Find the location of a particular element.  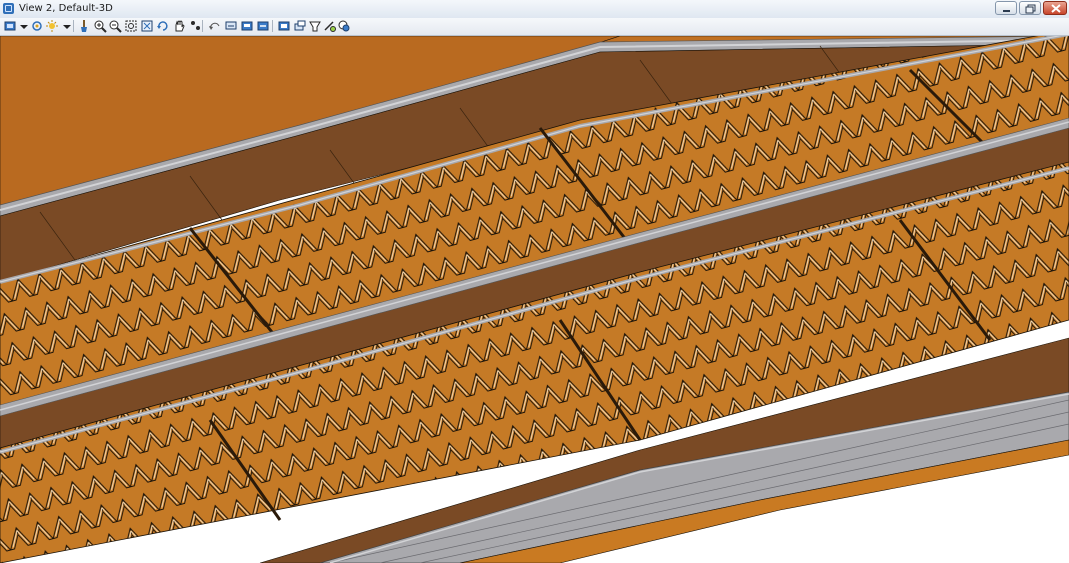

fit-view-icon is located at coordinates (147, 26).